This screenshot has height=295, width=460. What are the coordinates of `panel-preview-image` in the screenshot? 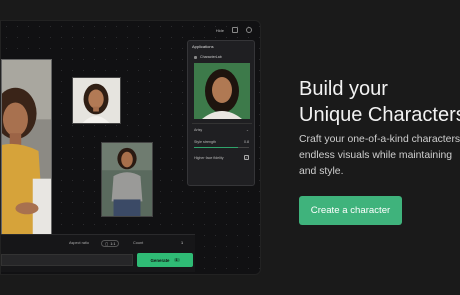 It's located at (222, 91).